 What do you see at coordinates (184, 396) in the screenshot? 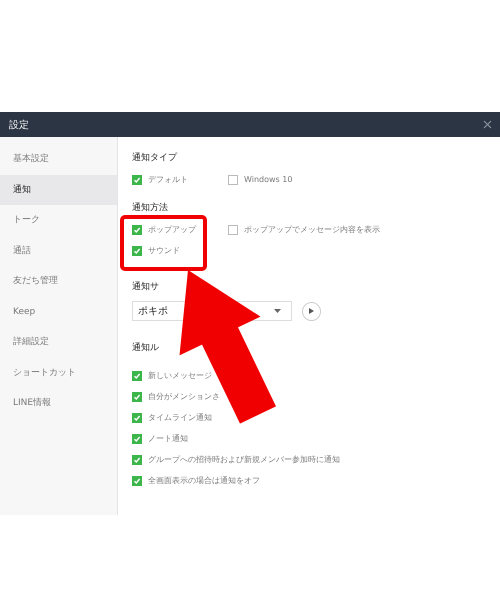
I see `option-label: 自分がメンションさ` at bounding box center [184, 396].